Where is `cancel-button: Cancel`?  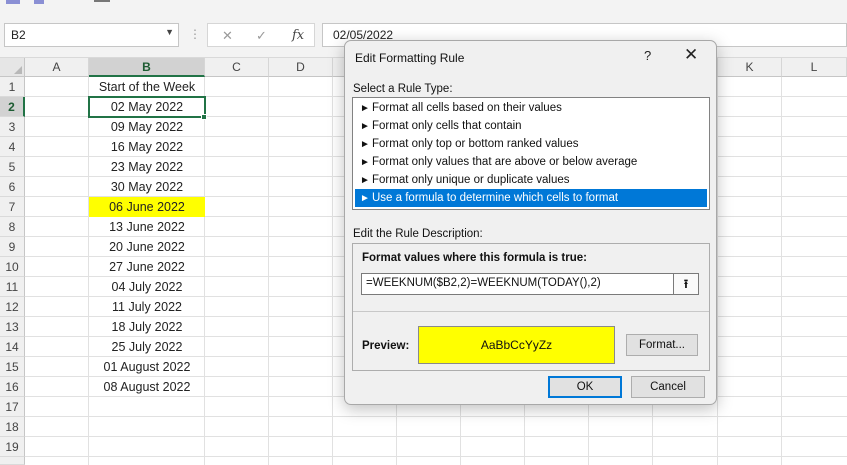
cancel-button: Cancel is located at coordinates (668, 387).